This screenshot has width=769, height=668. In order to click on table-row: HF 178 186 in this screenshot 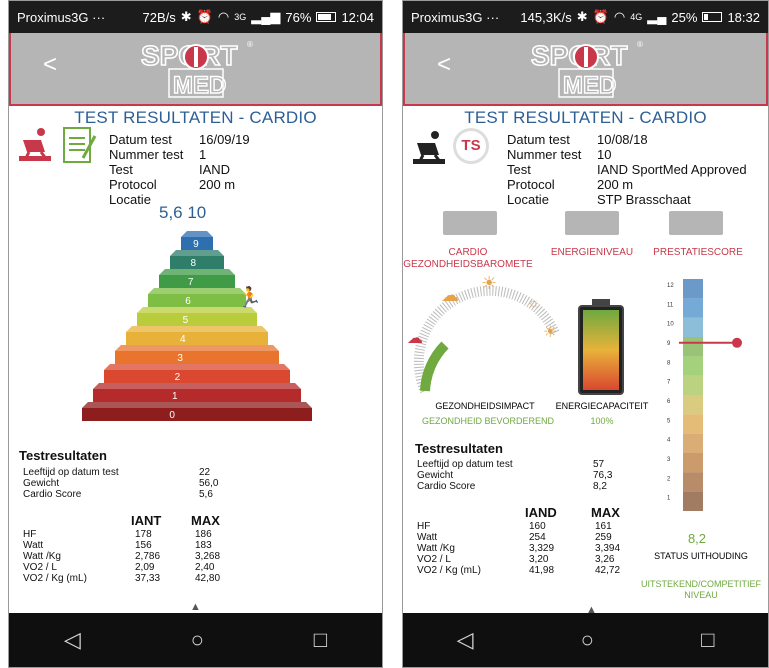, I will do `click(137, 534)`.